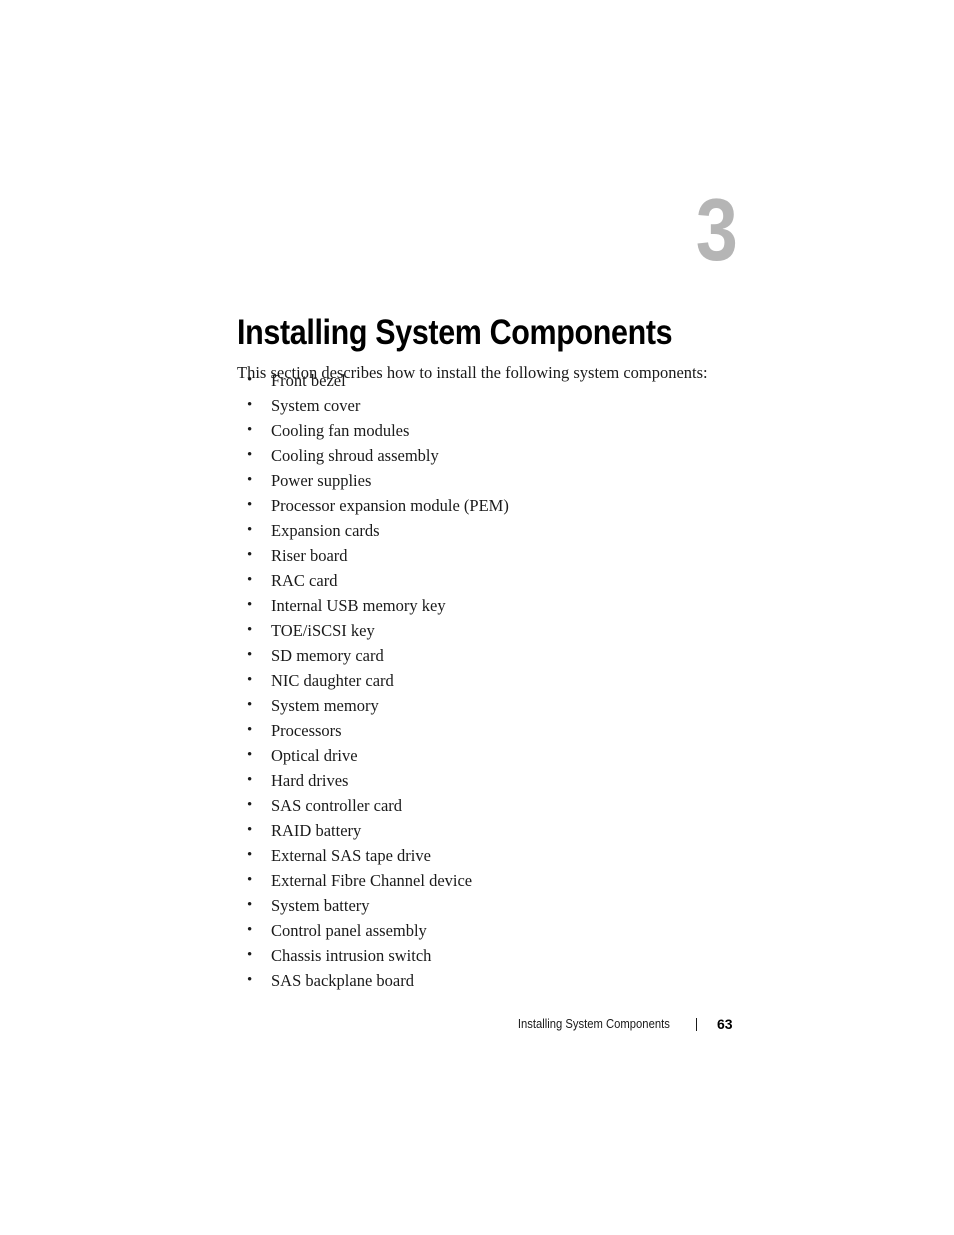  I want to click on list-item: • Expansion cards, so click(378, 530).